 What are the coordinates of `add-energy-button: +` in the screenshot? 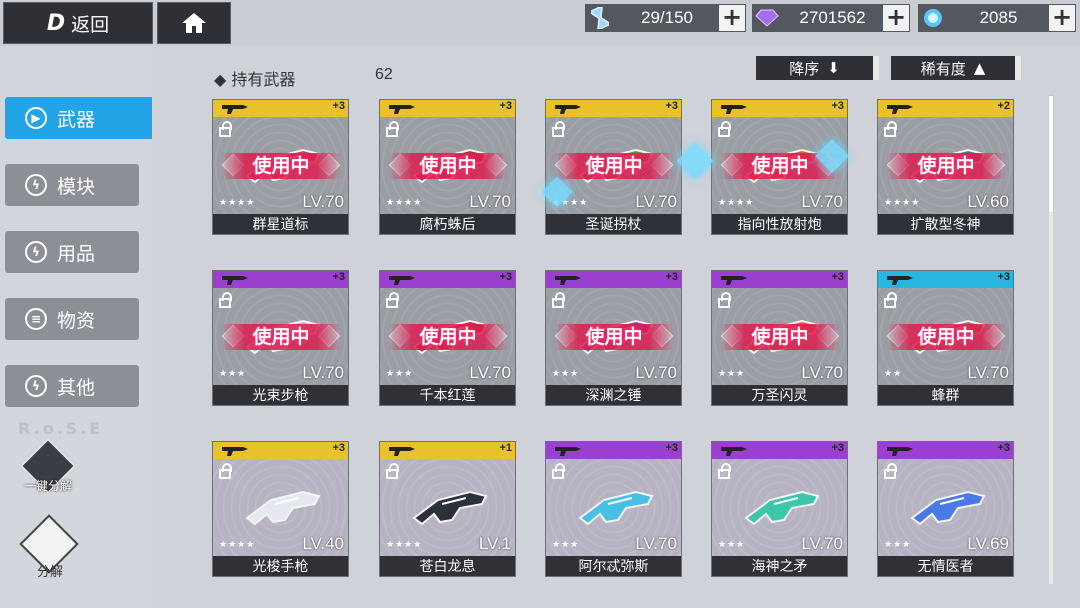 It's located at (1062, 18).